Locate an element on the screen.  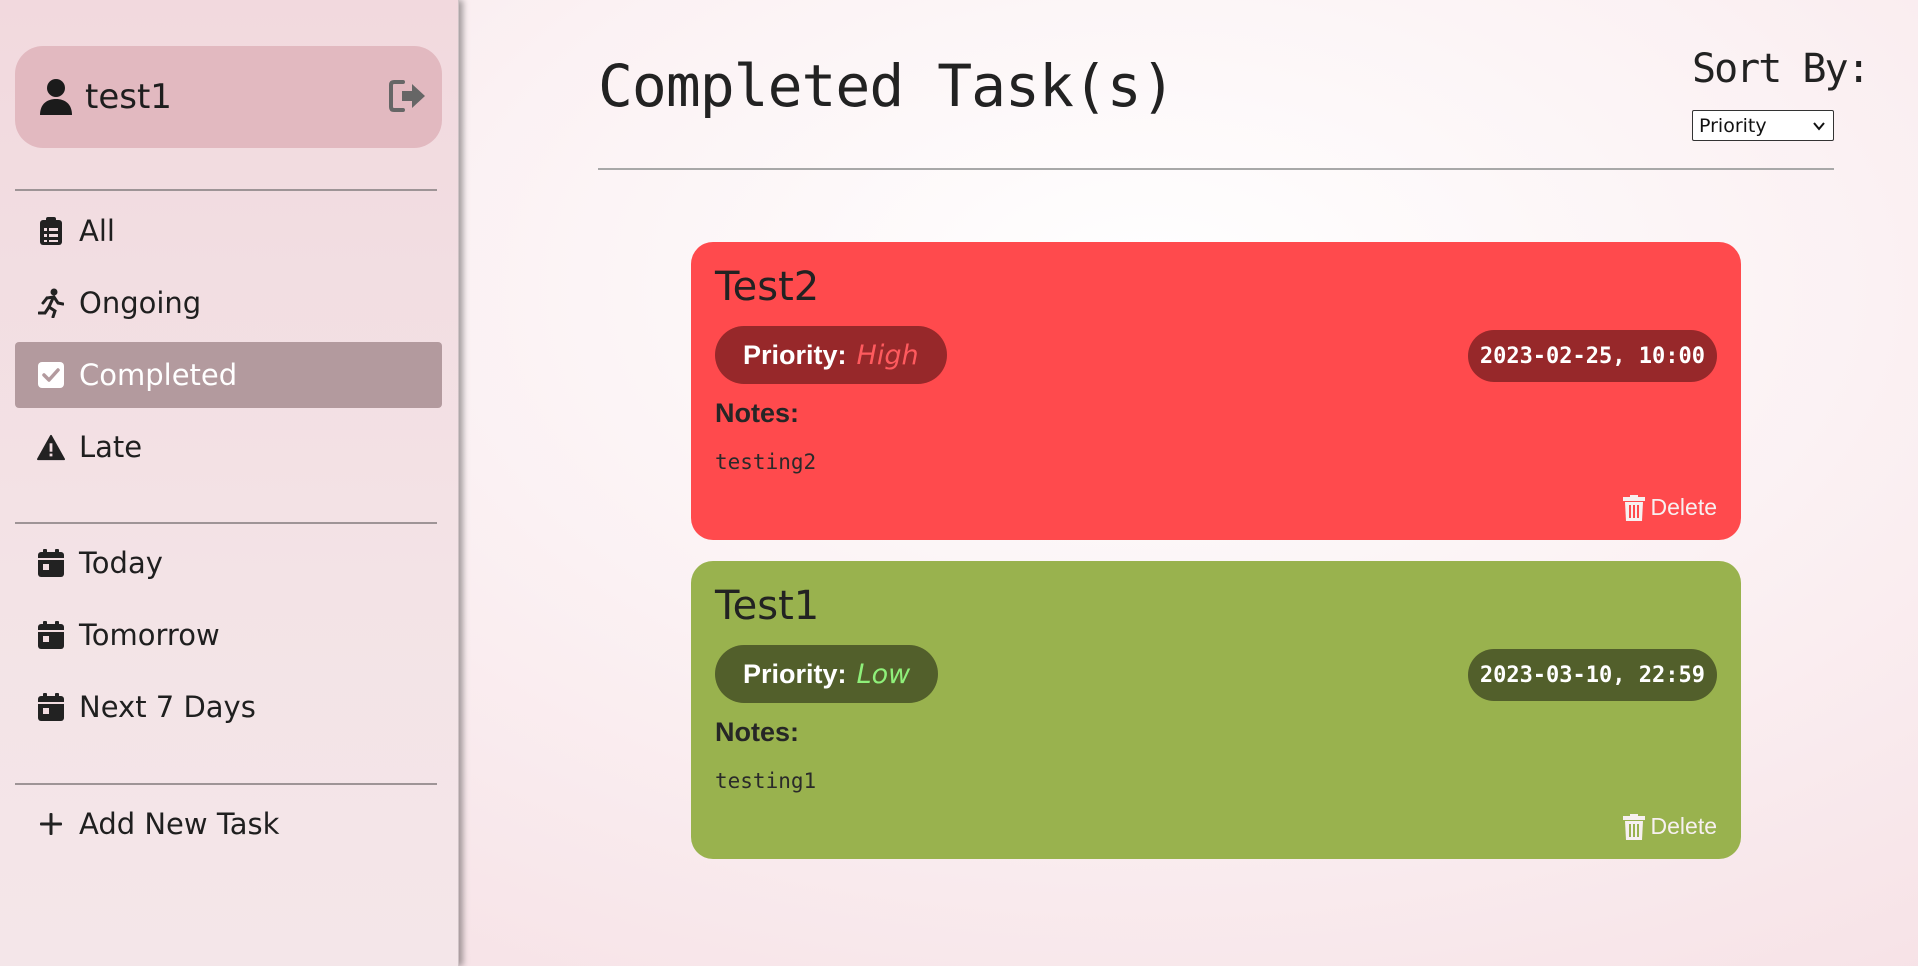
sidebar-item-today: Today is located at coordinates (228, 563).